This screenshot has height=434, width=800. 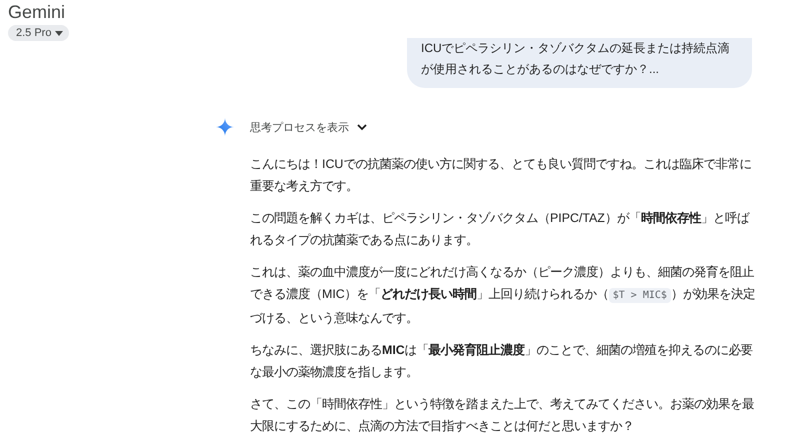 I want to click on message-text: ICUでピペラシリン・タゾバクタムの延長または持続点滴, so click(x=576, y=48).